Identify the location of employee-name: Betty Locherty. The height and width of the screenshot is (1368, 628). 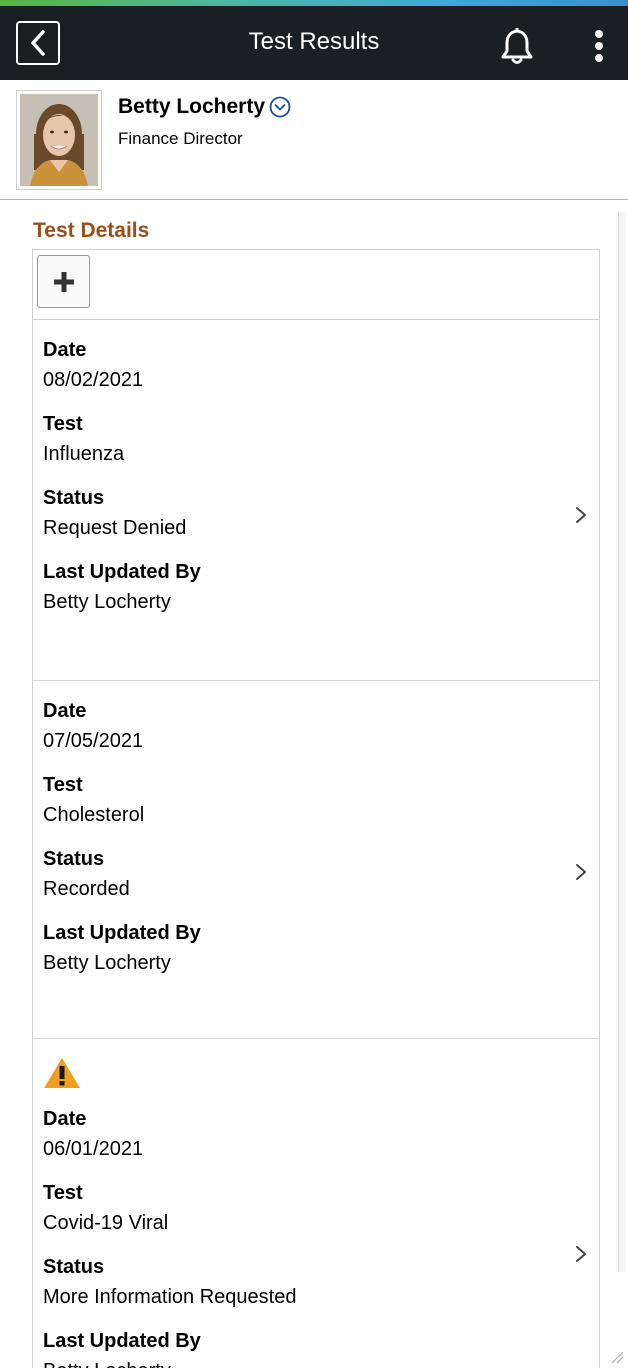
(204, 107).